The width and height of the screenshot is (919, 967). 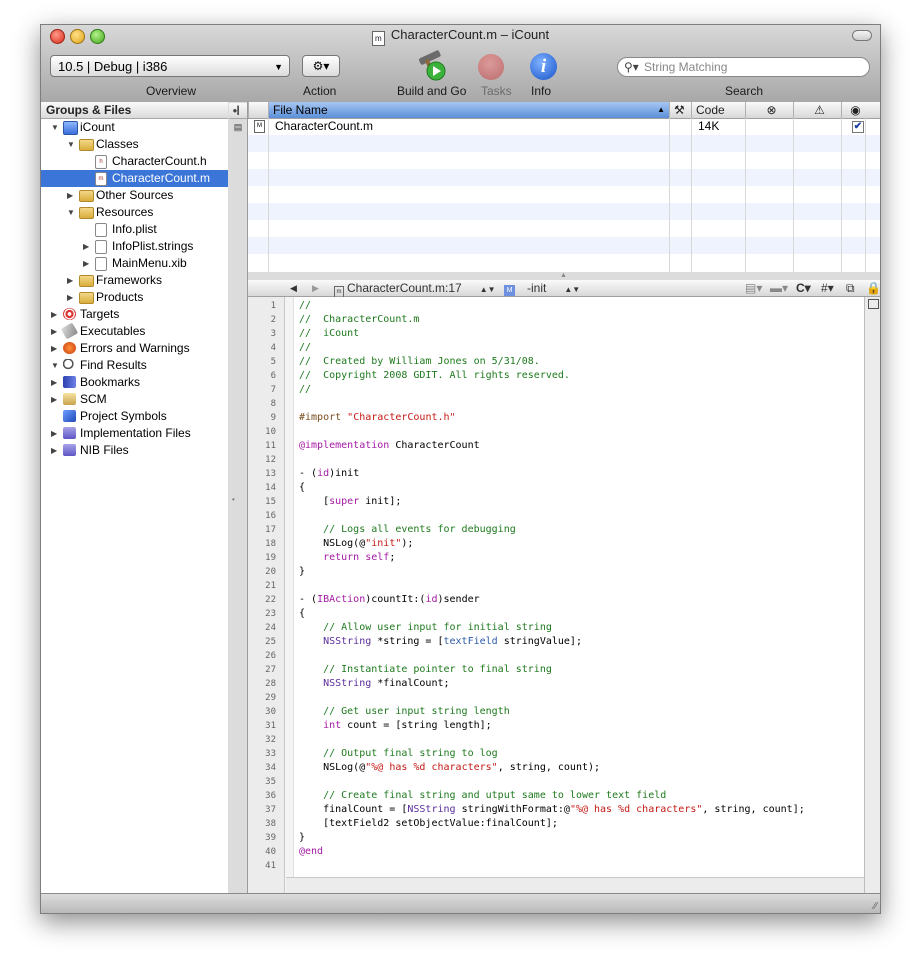 I want to click on resize-grip-icon: ∕∕, so click(x=875, y=906).